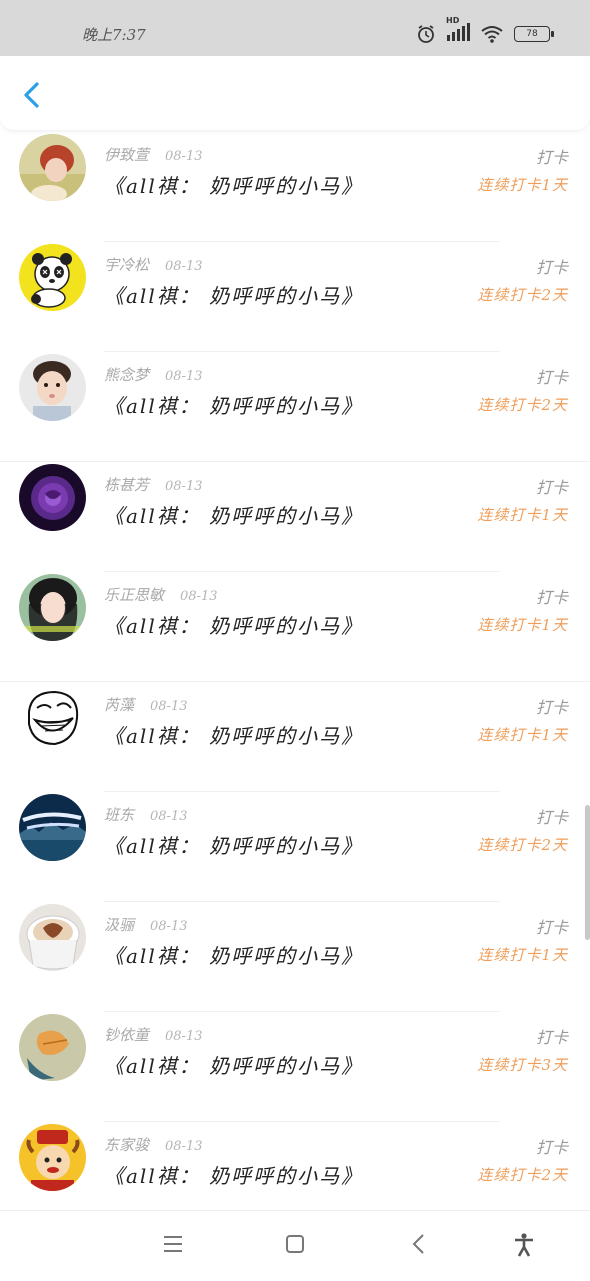 The height and width of the screenshot is (1281, 590). I want to click on system-nav-bar, so click(295, 1245).